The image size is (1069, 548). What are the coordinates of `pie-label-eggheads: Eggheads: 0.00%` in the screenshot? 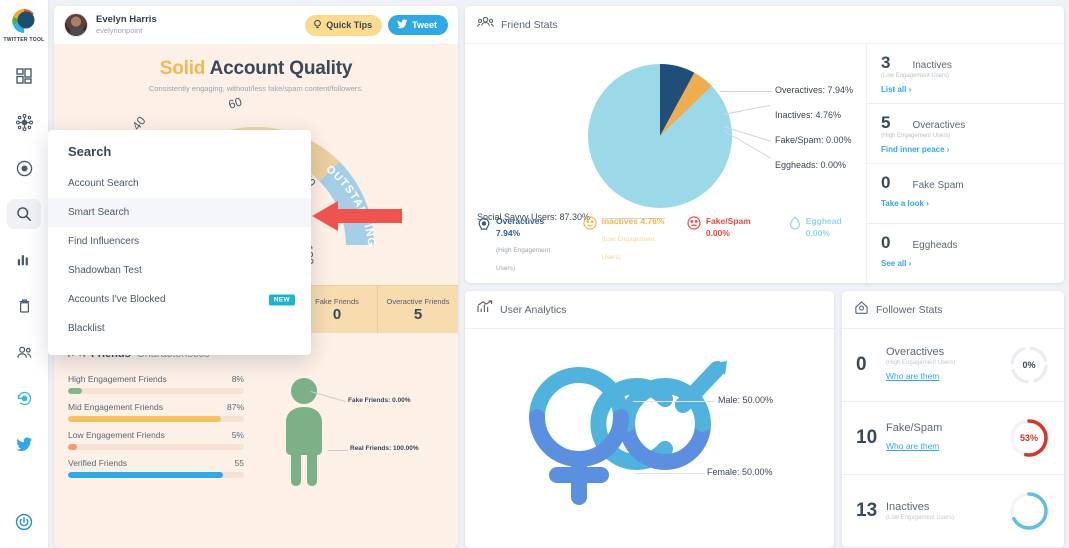 It's located at (811, 165).